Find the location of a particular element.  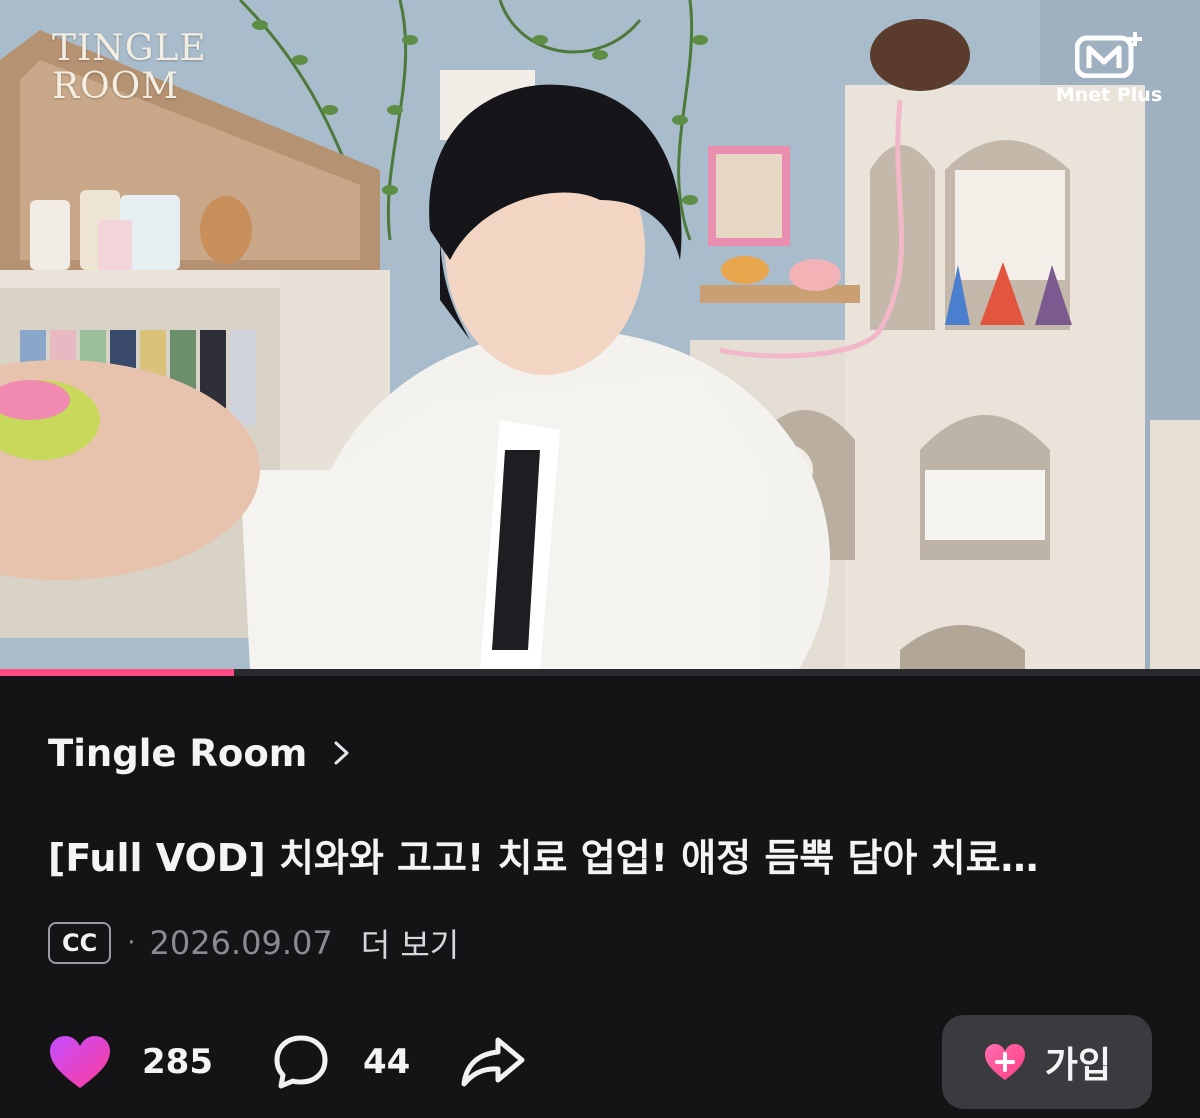

comment-button: 44 is located at coordinates (341, 1062).